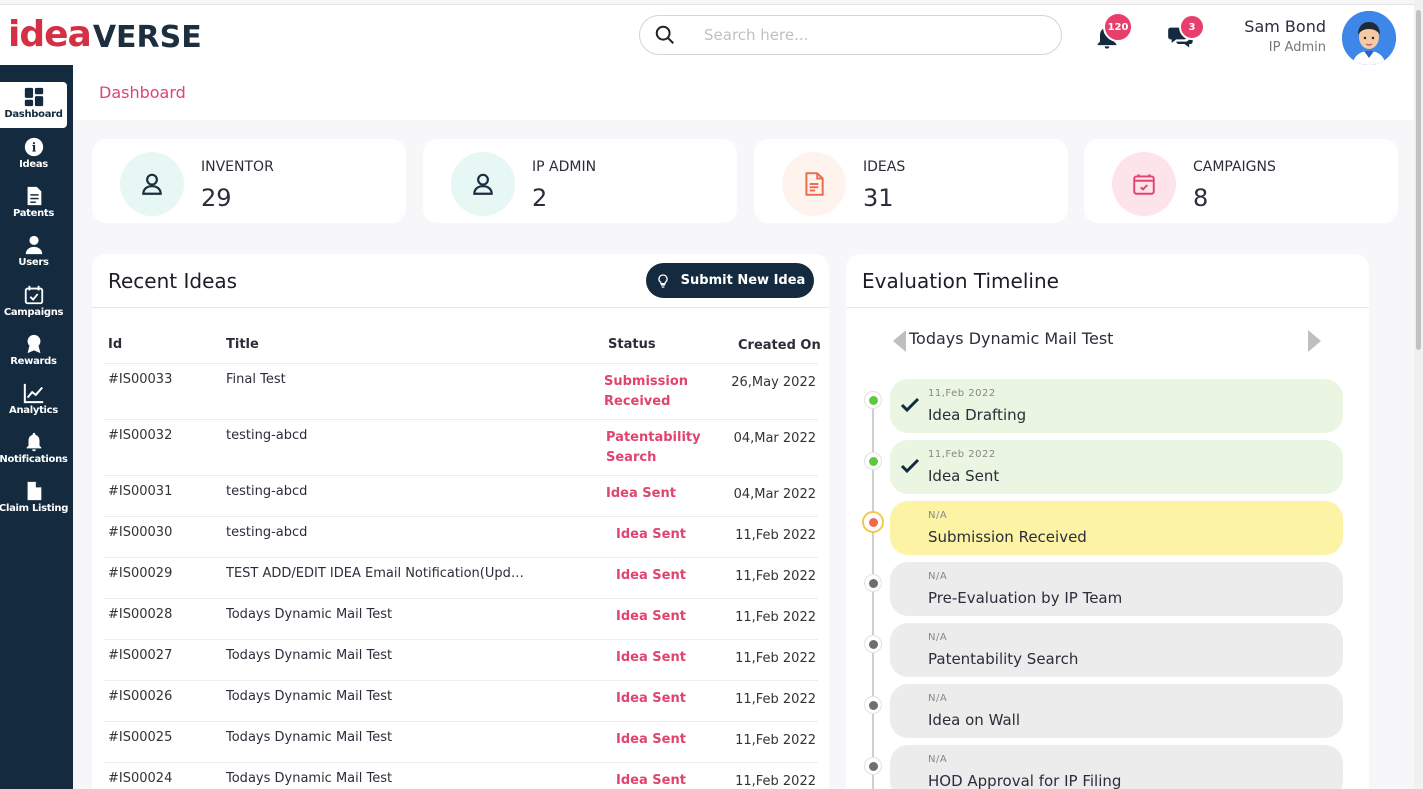 This screenshot has height=789, width=1423. Describe the element at coordinates (646, 391) in the screenshot. I see `idea-status: Submission Received` at that location.